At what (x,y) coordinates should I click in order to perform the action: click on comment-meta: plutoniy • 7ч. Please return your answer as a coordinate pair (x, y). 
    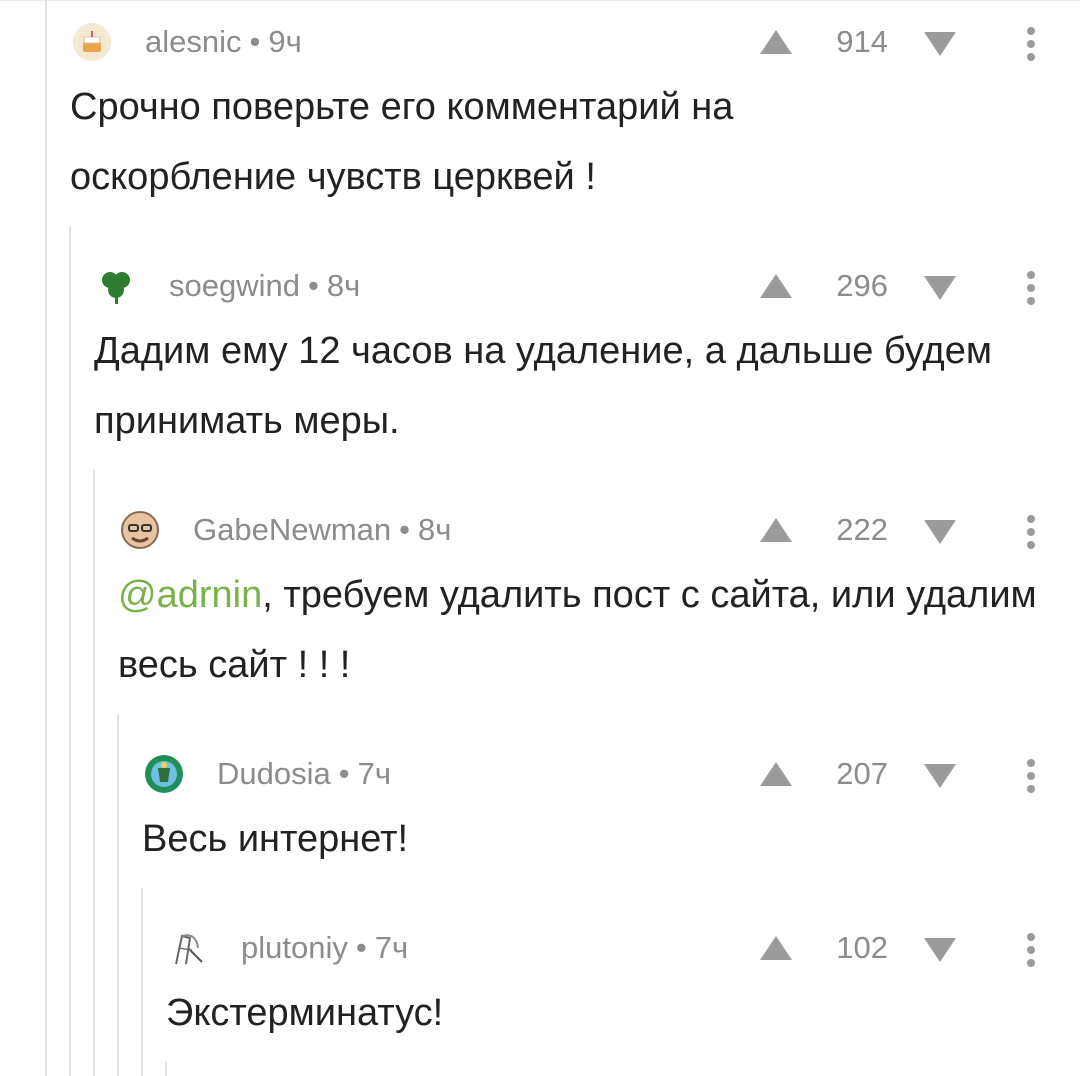
    Looking at the image, I should click on (324, 948).